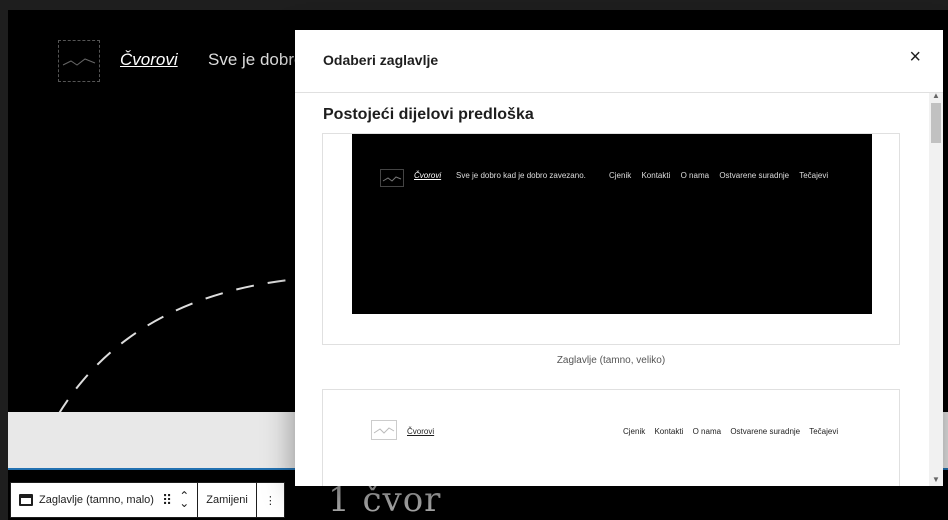 The image size is (948, 520). Describe the element at coordinates (173, 347) in the screenshot. I see `decorative-dashed-arc` at that location.